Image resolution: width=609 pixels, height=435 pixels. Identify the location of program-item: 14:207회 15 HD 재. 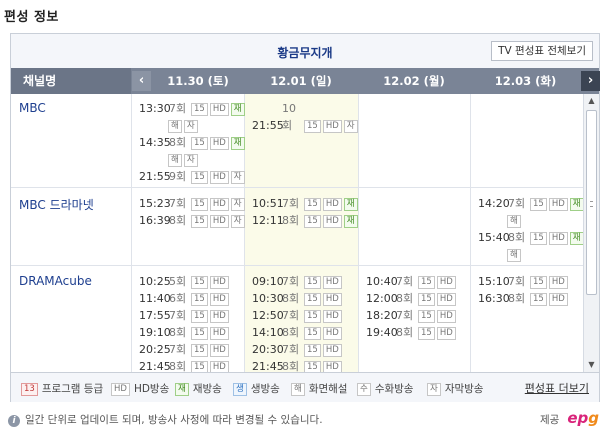
(528, 203).